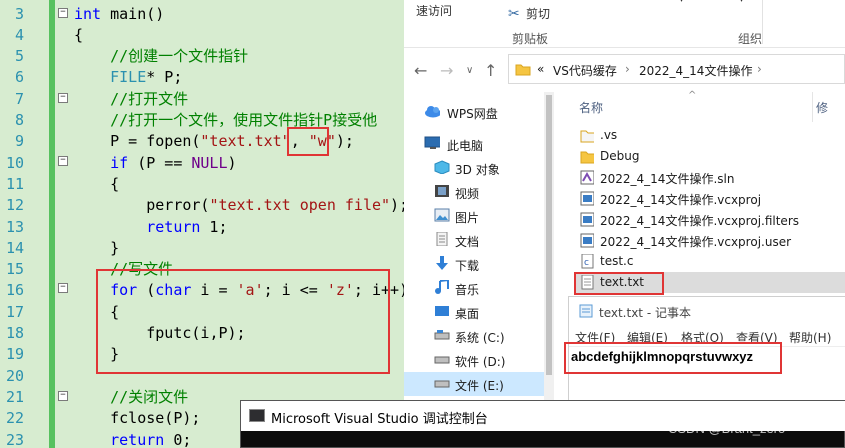 This screenshot has height=448, width=845. I want to click on notepad-title-bar: text.txt - 记事本, so click(707, 311).